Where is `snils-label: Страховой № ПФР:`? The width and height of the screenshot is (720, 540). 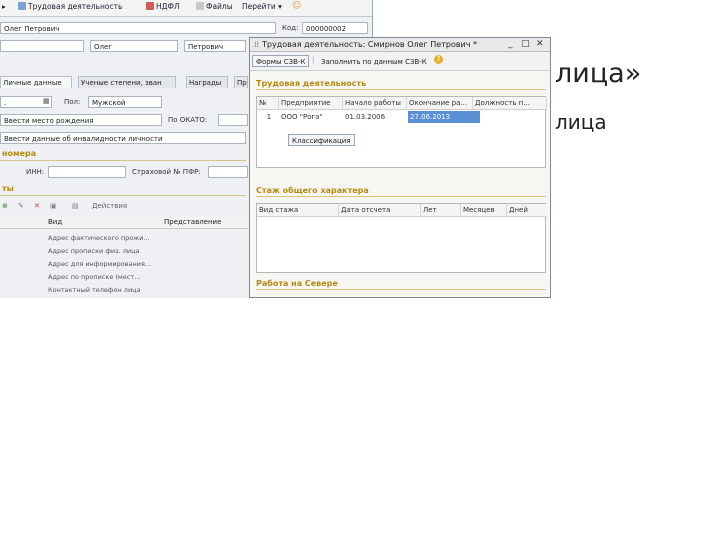
snils-label: Страховой № ПФР: is located at coordinates (166, 172).